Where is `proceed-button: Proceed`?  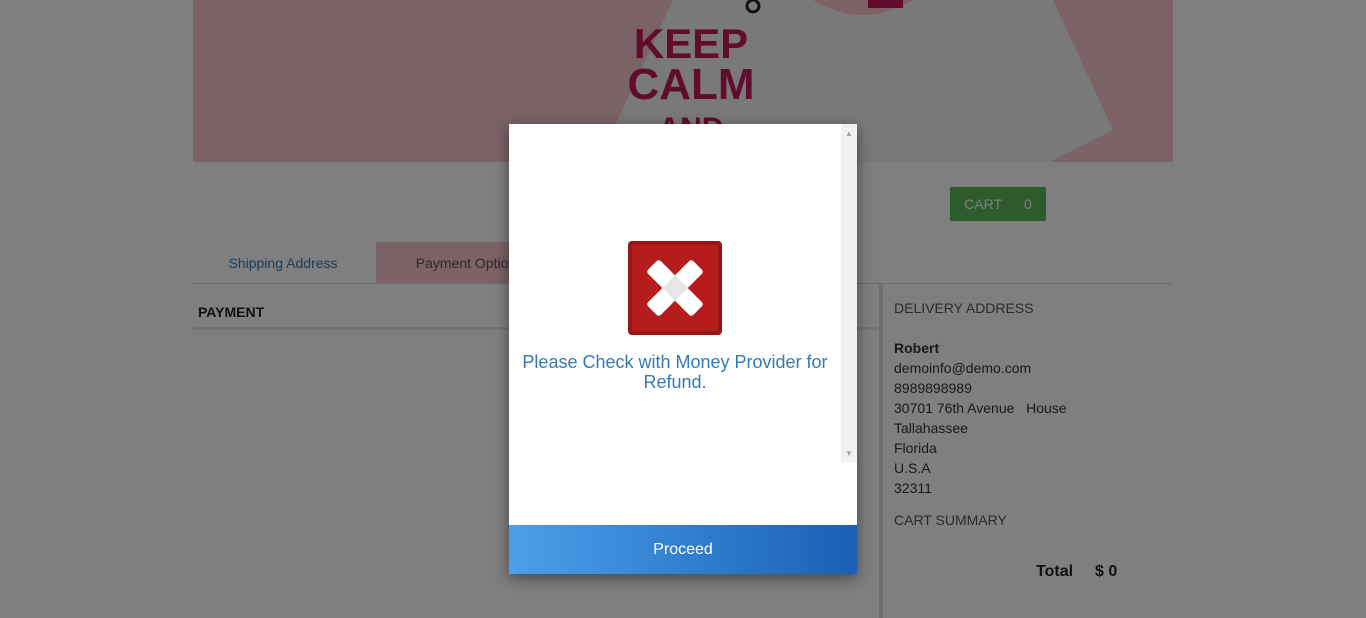
proceed-button: Proceed is located at coordinates (683, 549).